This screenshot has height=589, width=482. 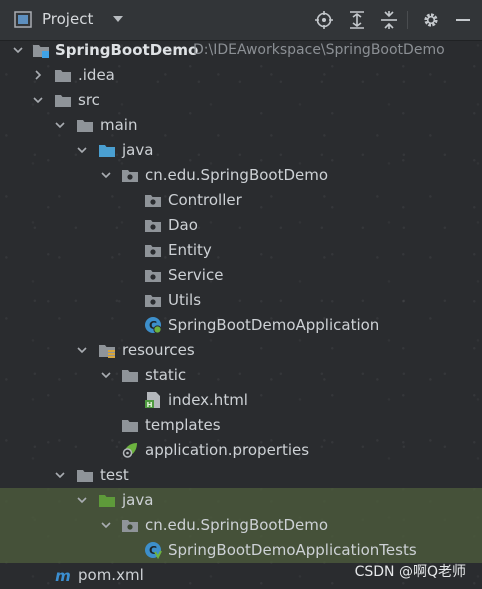 What do you see at coordinates (152, 400) in the screenshot?
I see `html-file-icon: H` at bounding box center [152, 400].